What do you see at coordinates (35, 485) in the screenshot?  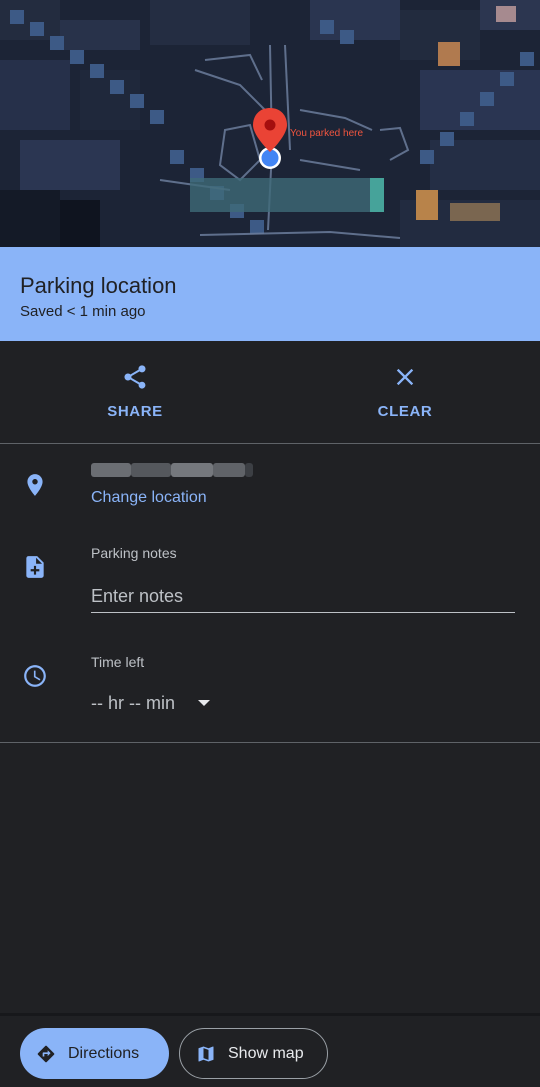 I see `location-pin-icon` at bounding box center [35, 485].